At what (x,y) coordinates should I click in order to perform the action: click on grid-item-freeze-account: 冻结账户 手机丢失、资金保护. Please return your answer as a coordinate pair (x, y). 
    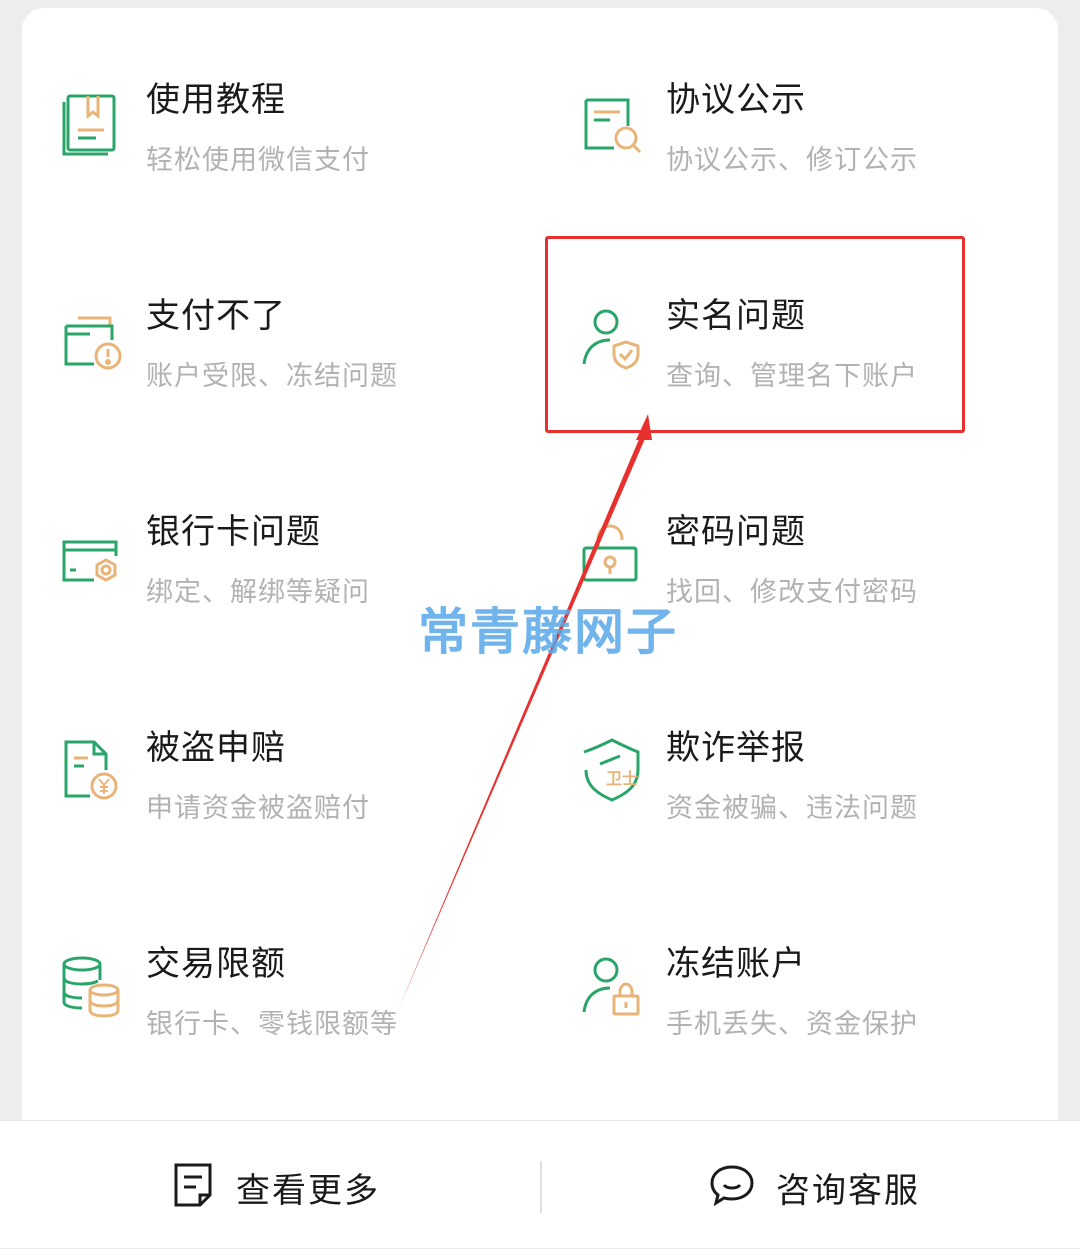
    Looking at the image, I should click on (782, 957).